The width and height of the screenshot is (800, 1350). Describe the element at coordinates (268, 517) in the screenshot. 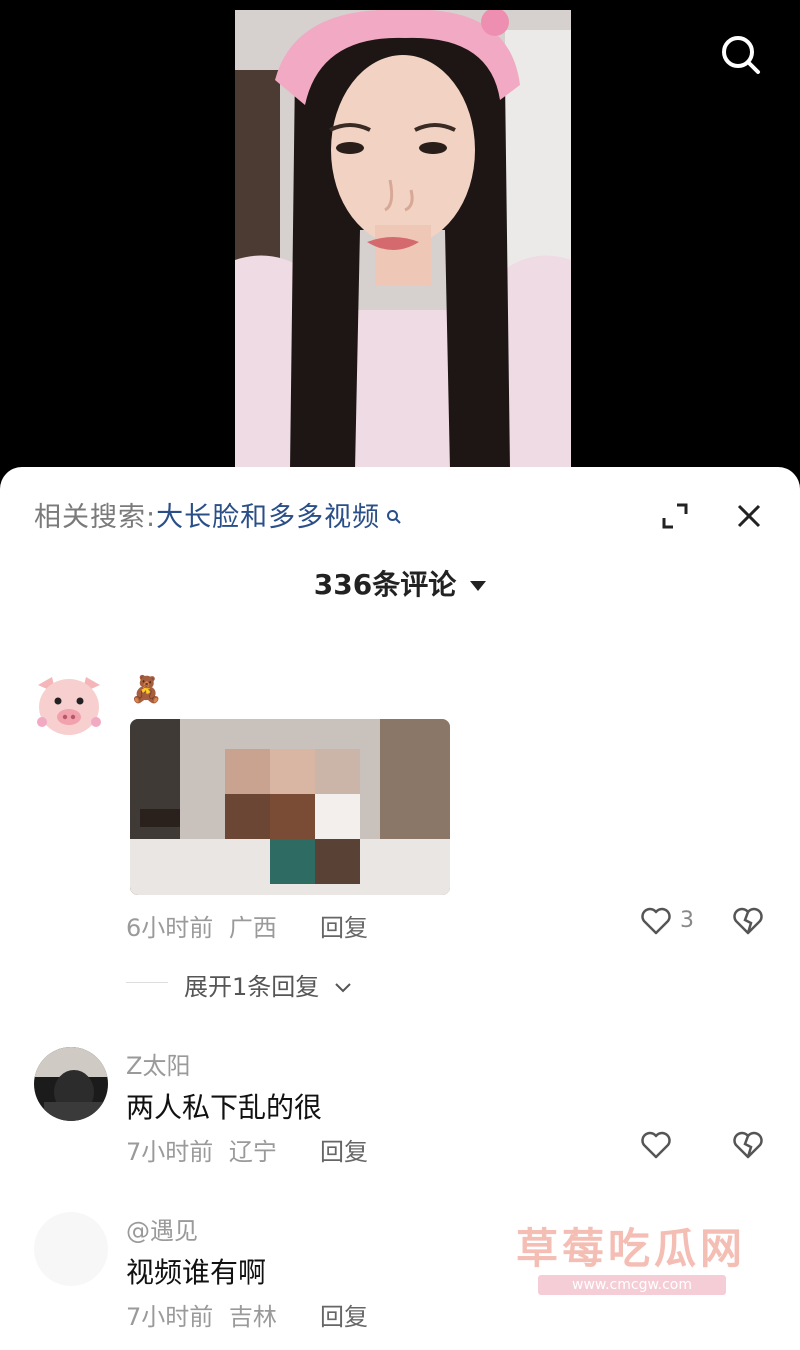

I see `related-search-link: 大长脸和多多视频` at that location.